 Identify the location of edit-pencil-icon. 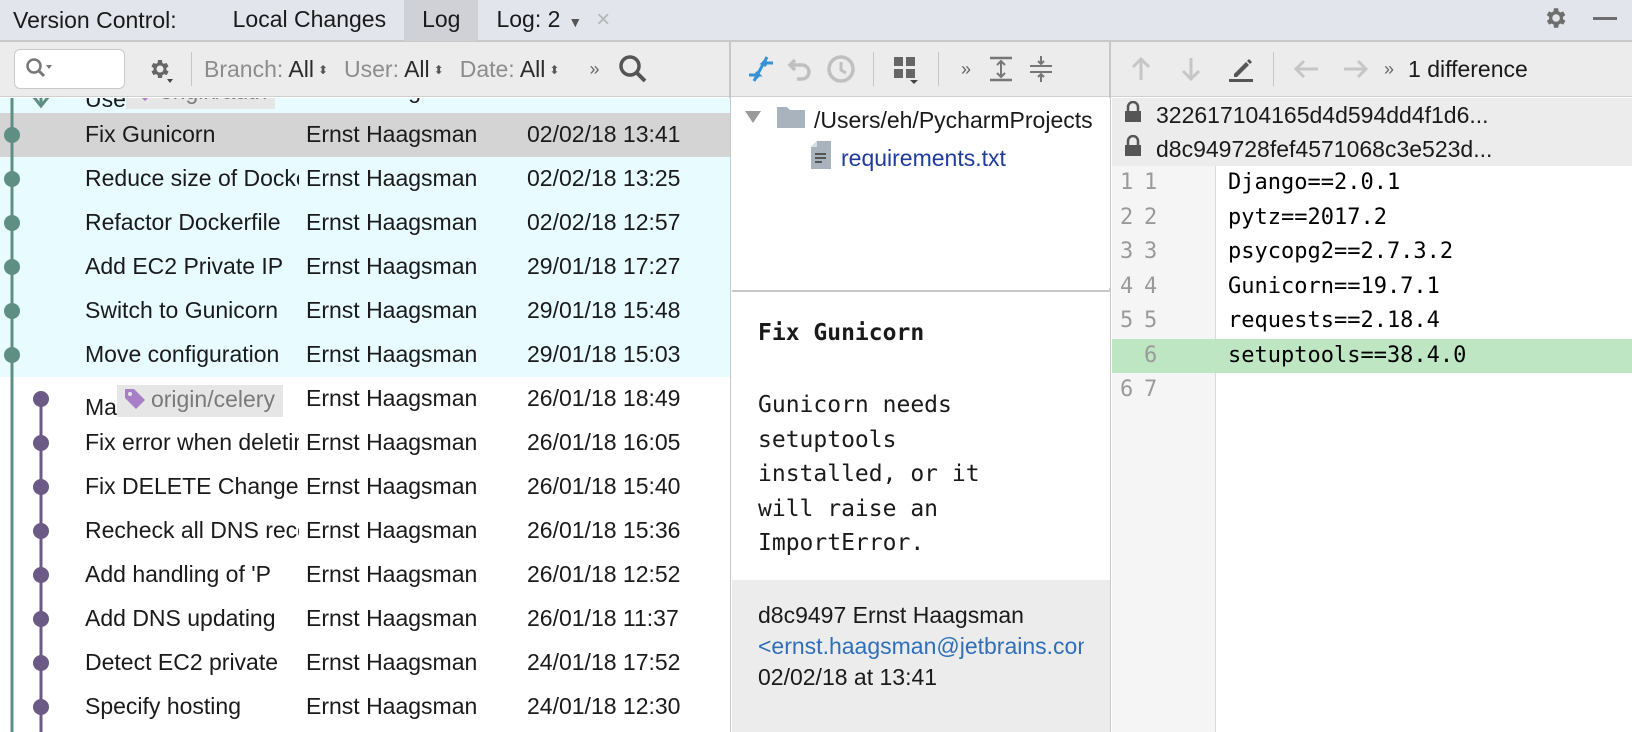
(1241, 69).